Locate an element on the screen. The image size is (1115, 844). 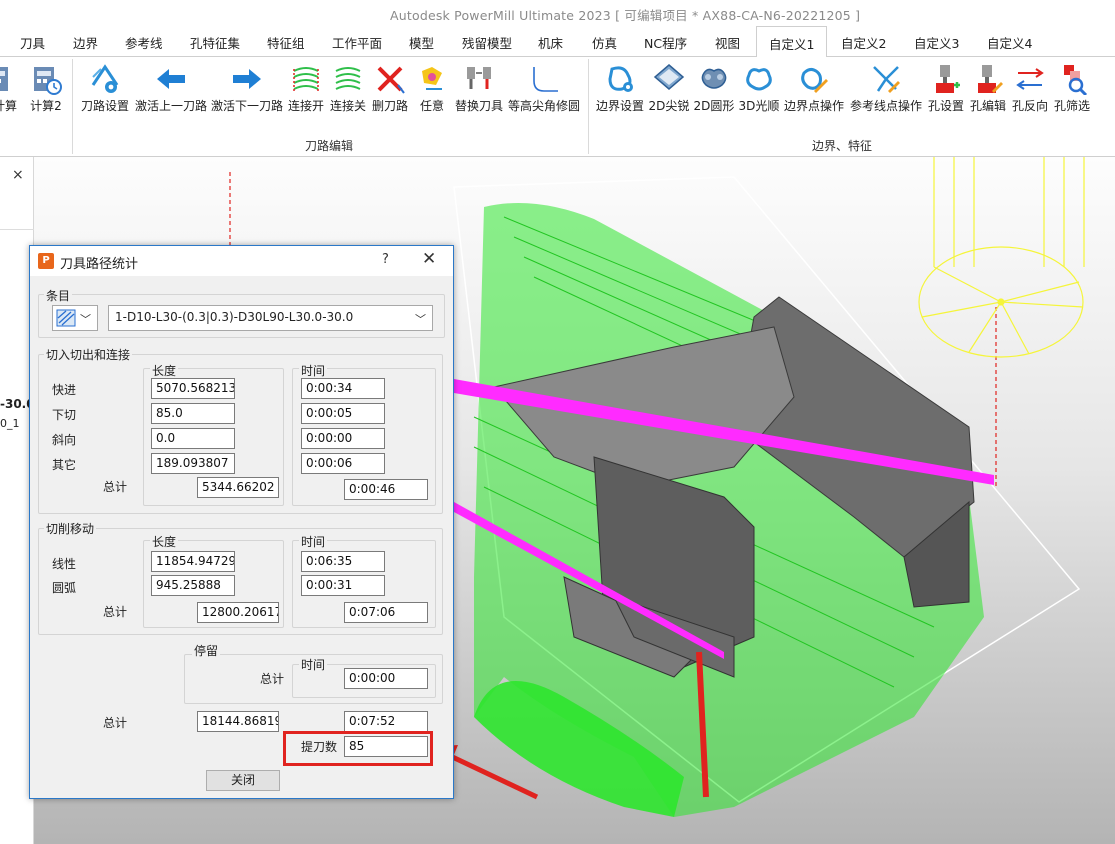
tab-view: 视图 is located at coordinates (727, 42).